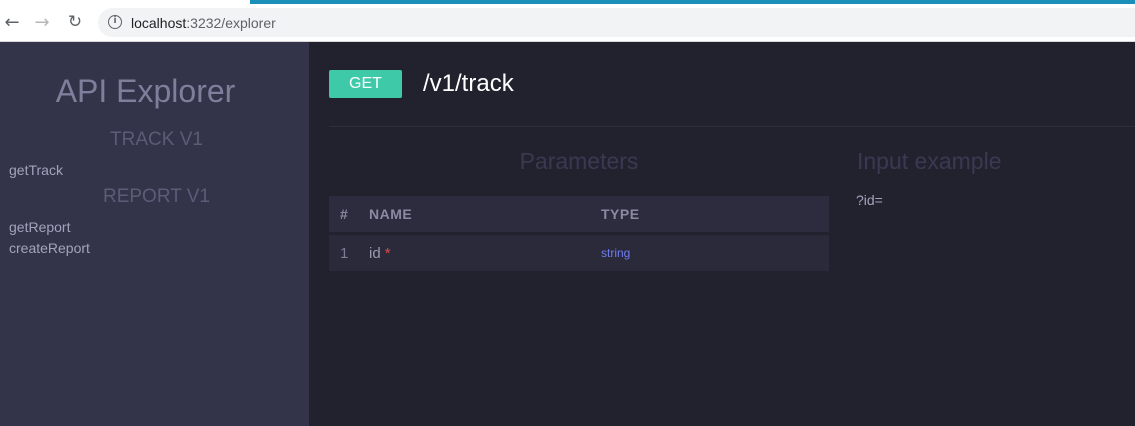 The image size is (1135, 426). I want to click on required-marker: *, so click(387, 253).